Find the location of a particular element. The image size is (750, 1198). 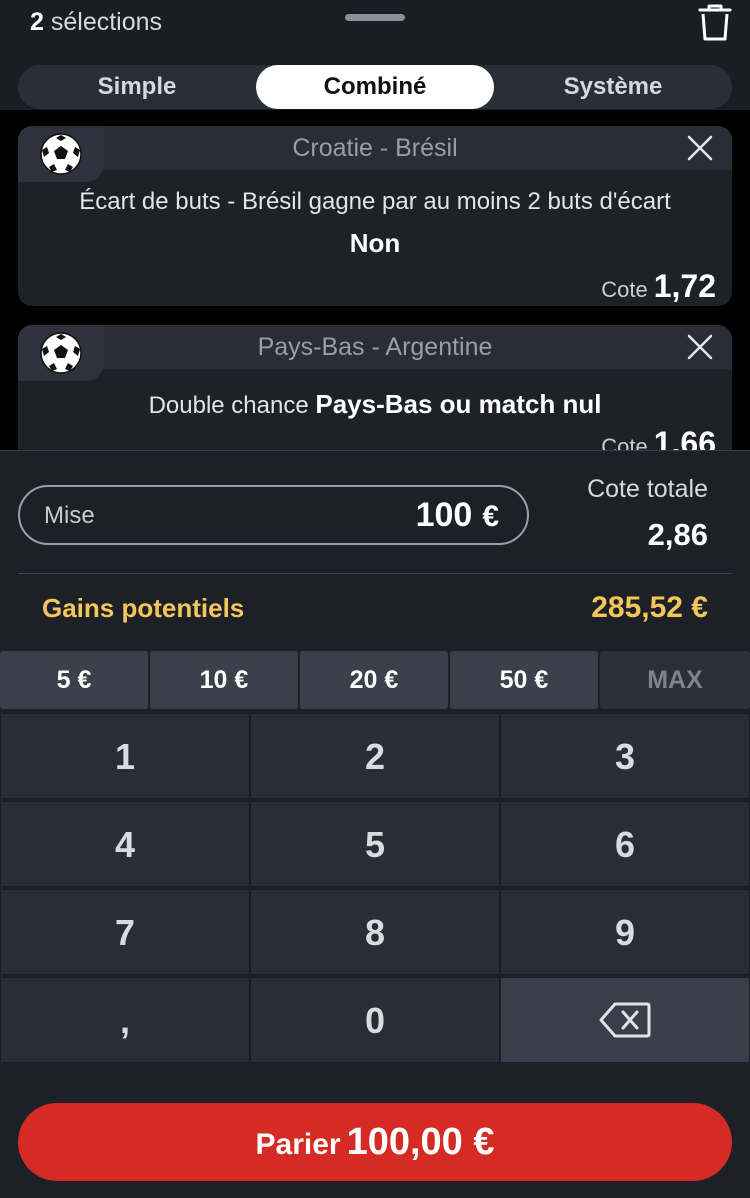

key-9: 9 is located at coordinates (625, 932).